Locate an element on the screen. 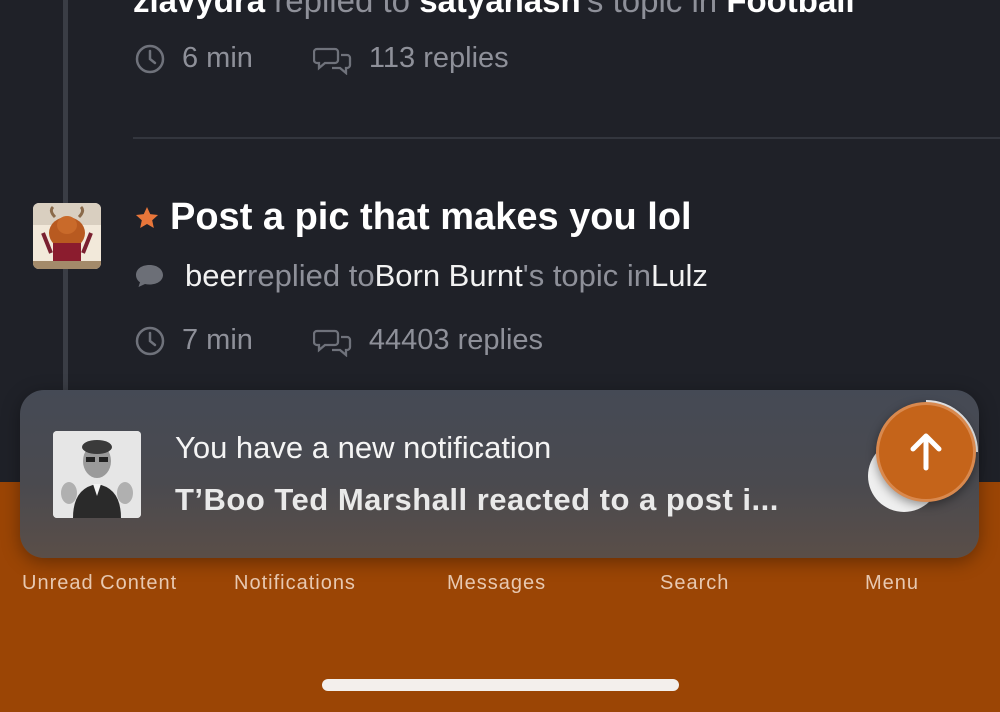  item-1-stats: 6 min 113 replies is located at coordinates (351, 58).